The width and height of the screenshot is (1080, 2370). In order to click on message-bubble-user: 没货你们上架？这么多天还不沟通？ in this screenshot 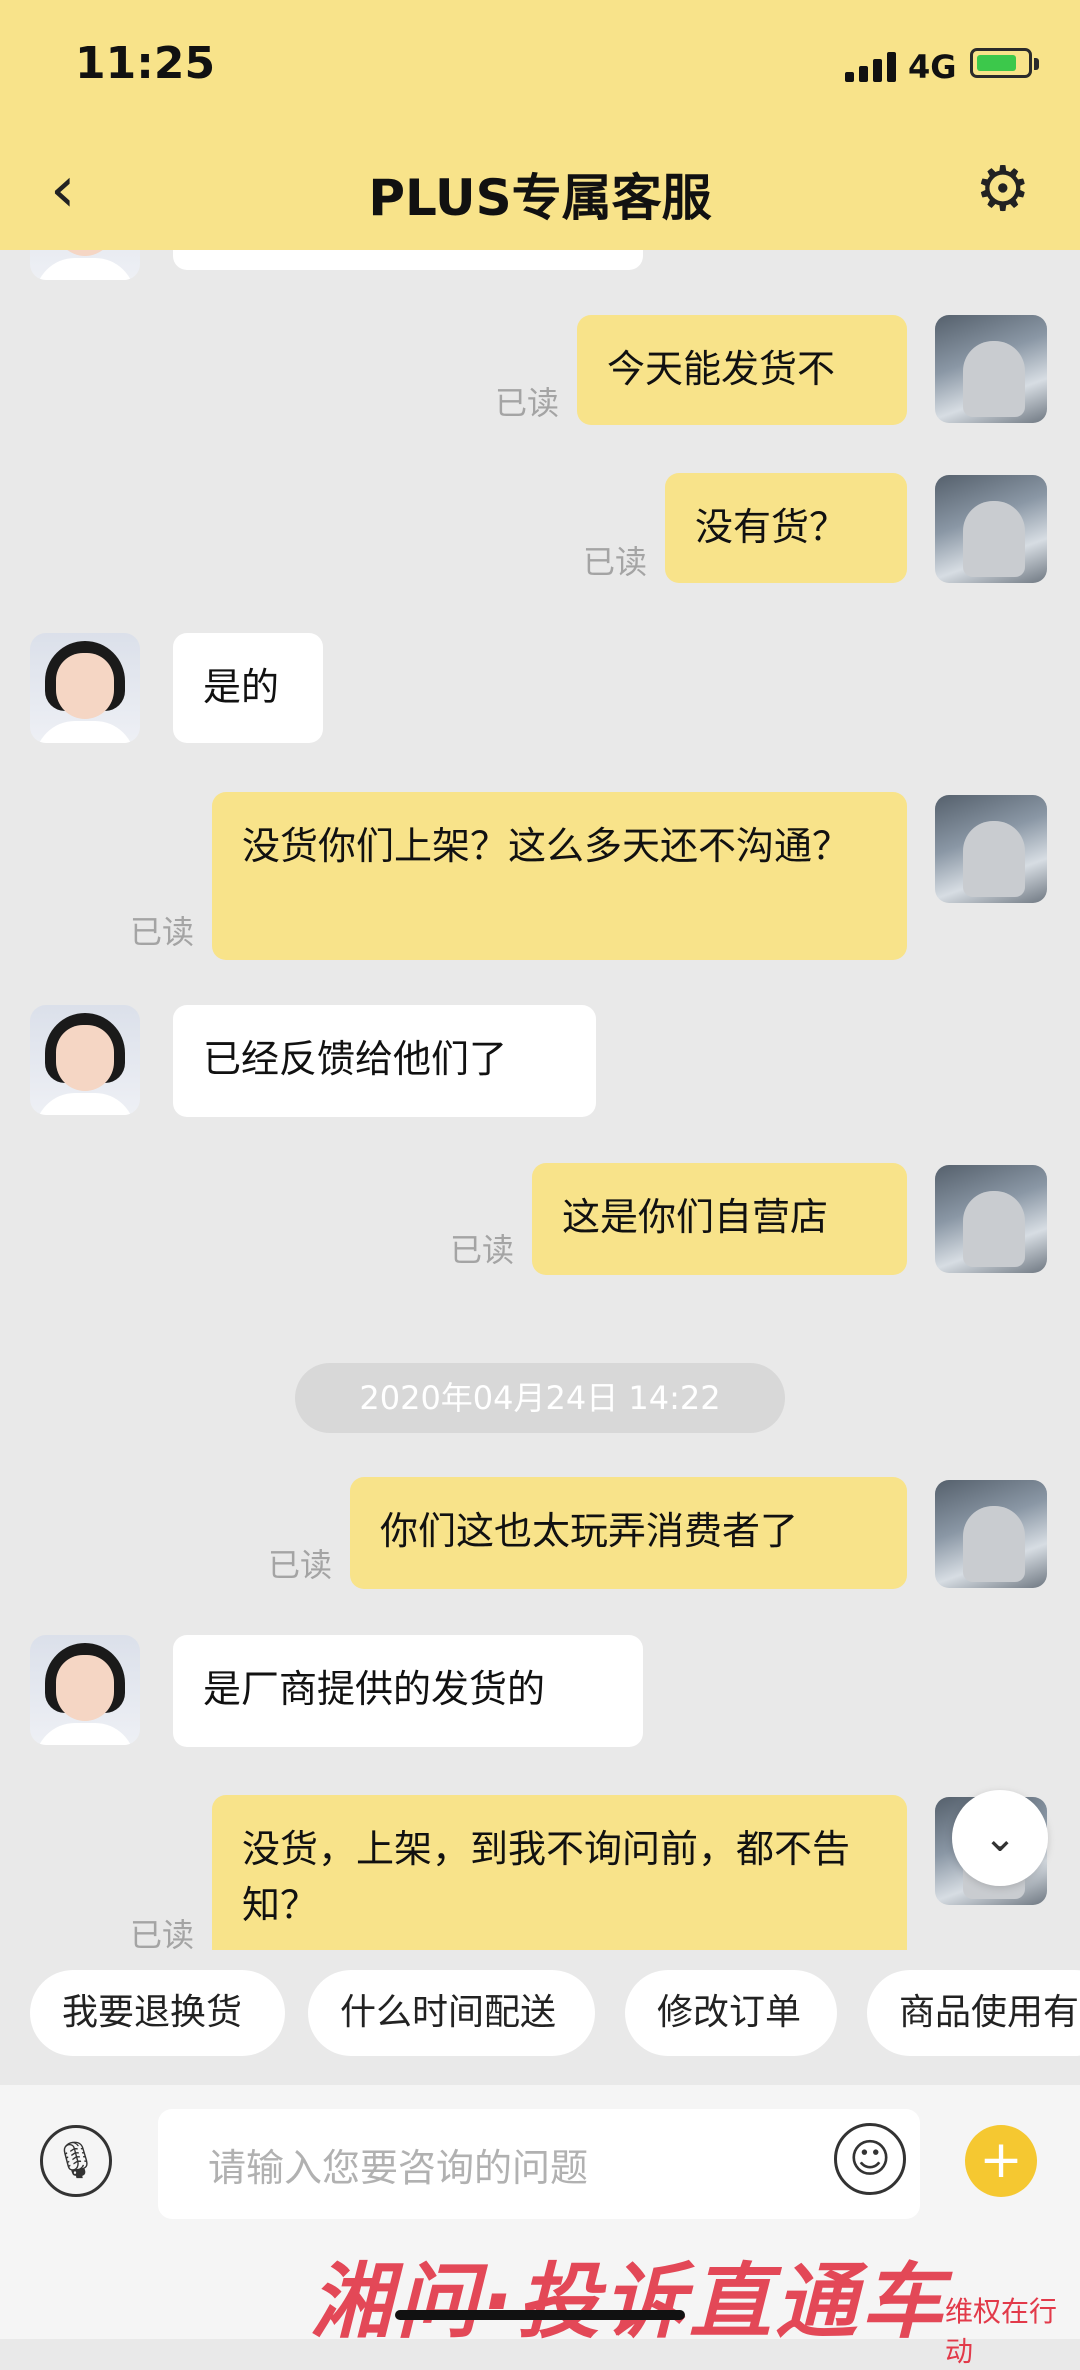, I will do `click(559, 876)`.